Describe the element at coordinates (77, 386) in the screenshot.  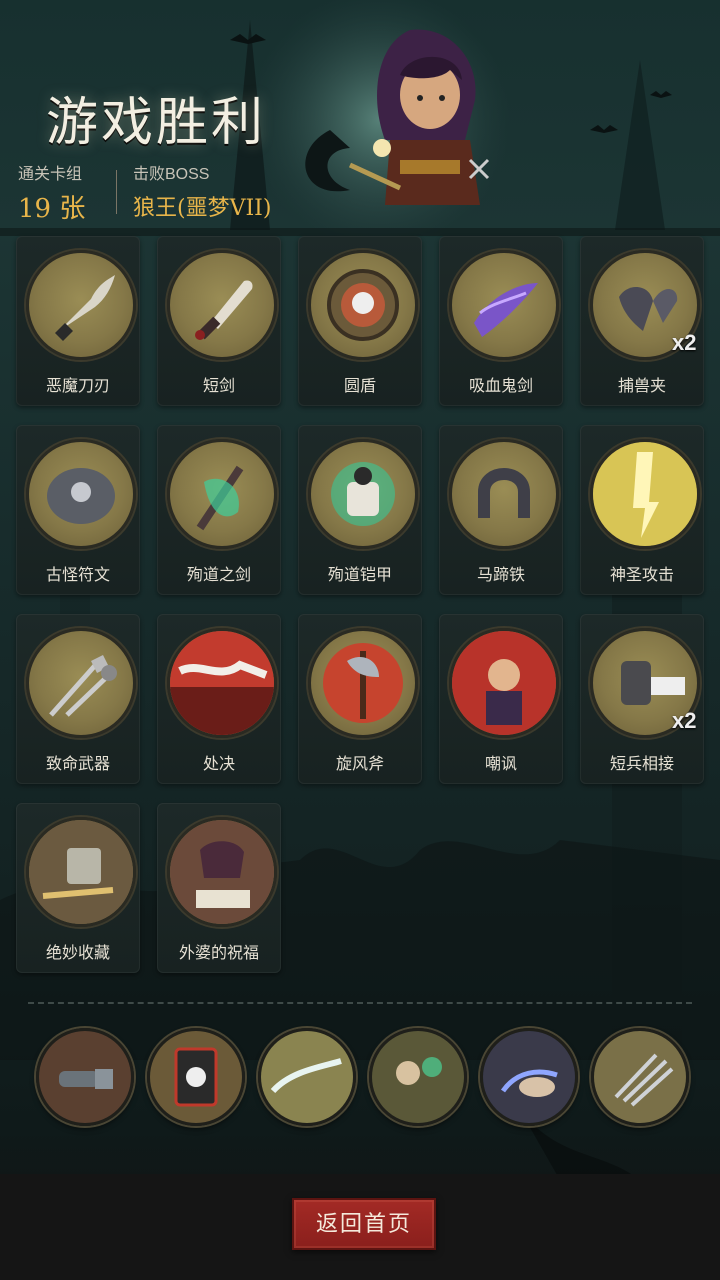
I see `card-name: 恶魔刀刃` at that location.